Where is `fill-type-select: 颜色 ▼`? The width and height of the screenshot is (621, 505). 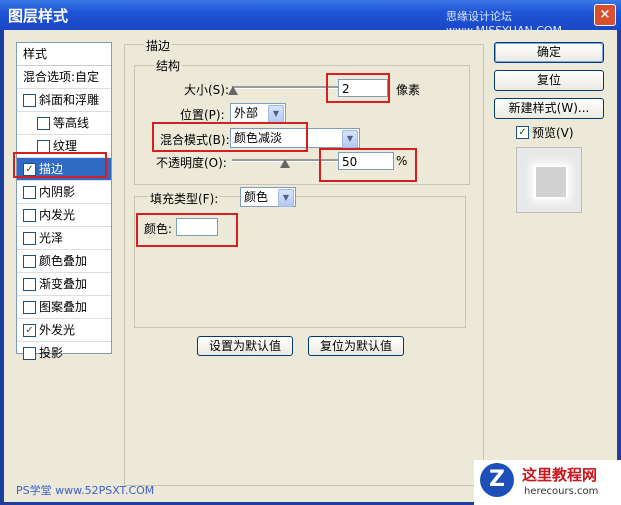
fill-type-select: 颜色 ▼ is located at coordinates (268, 197).